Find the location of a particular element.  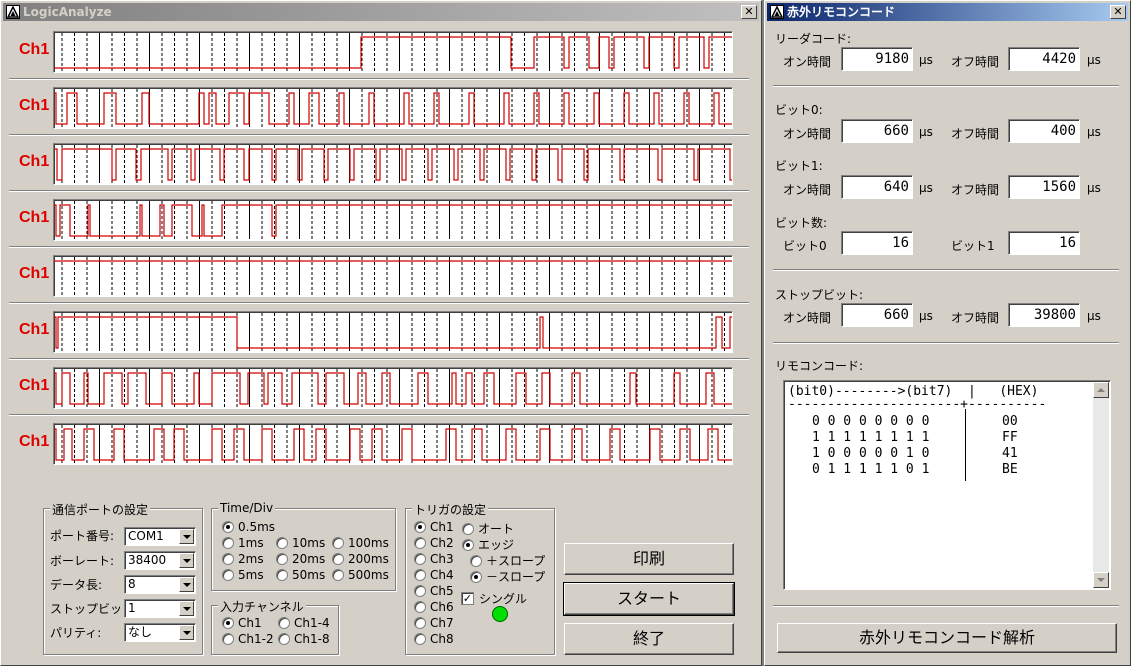

parity-value: なし is located at coordinates (140, 632).